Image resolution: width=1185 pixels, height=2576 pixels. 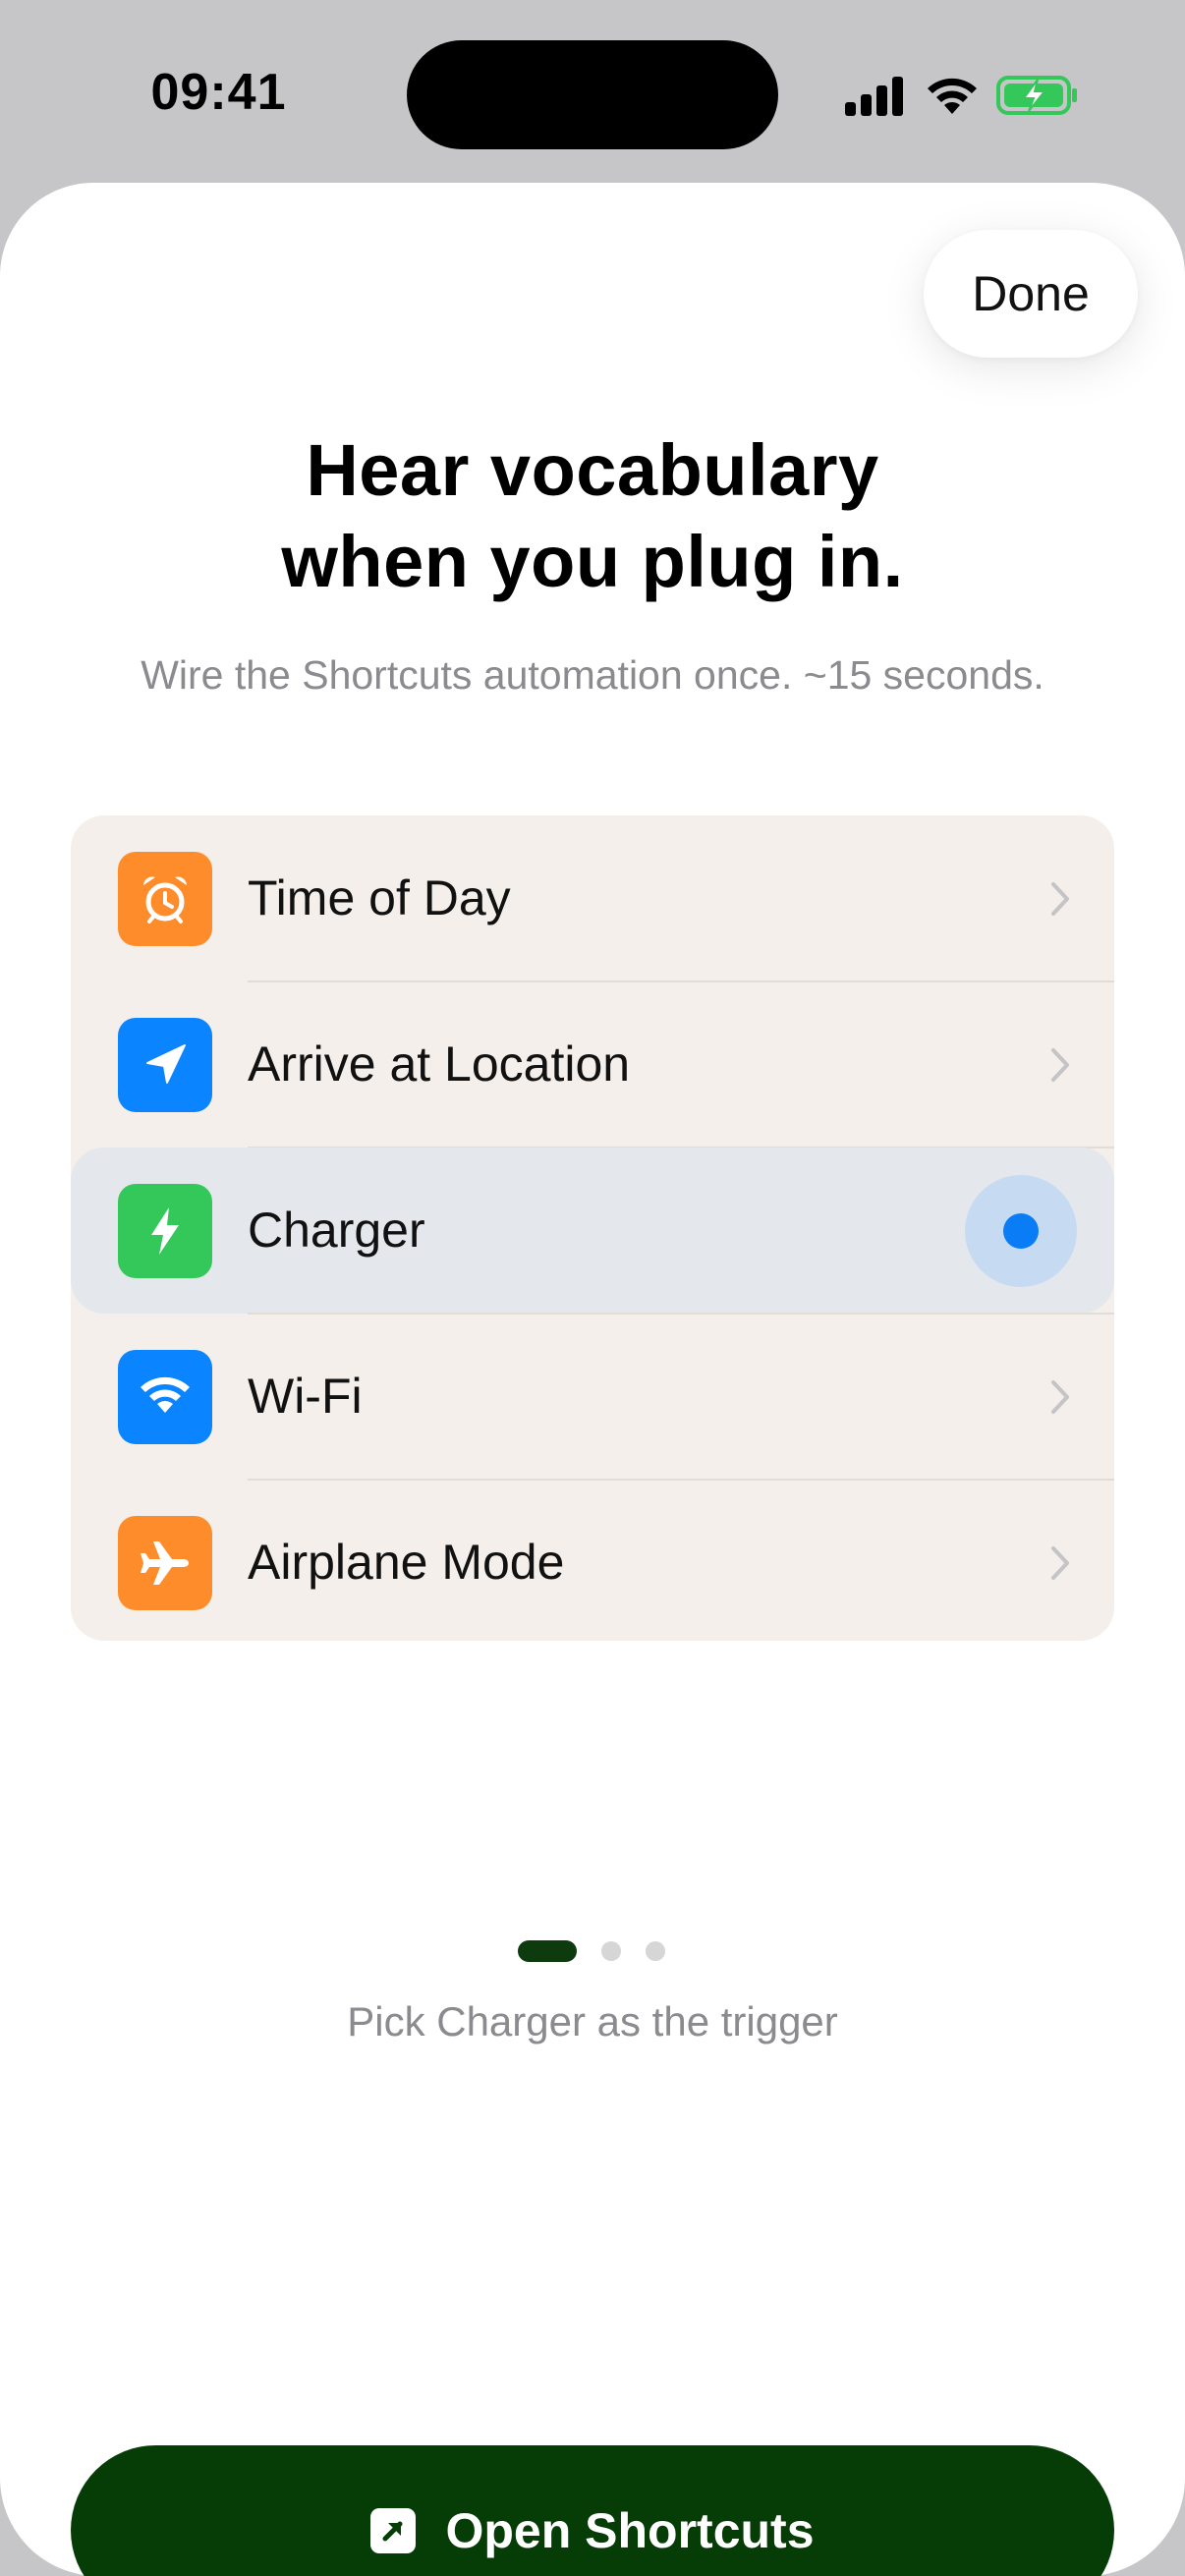 I want to click on status-time: 09:41, so click(x=219, y=92).